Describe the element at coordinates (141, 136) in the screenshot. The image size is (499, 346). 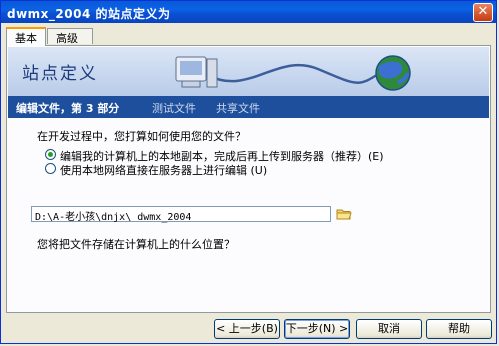
I see `question-usage: 在开发过程中，您打算如何使用您的文件？` at that location.